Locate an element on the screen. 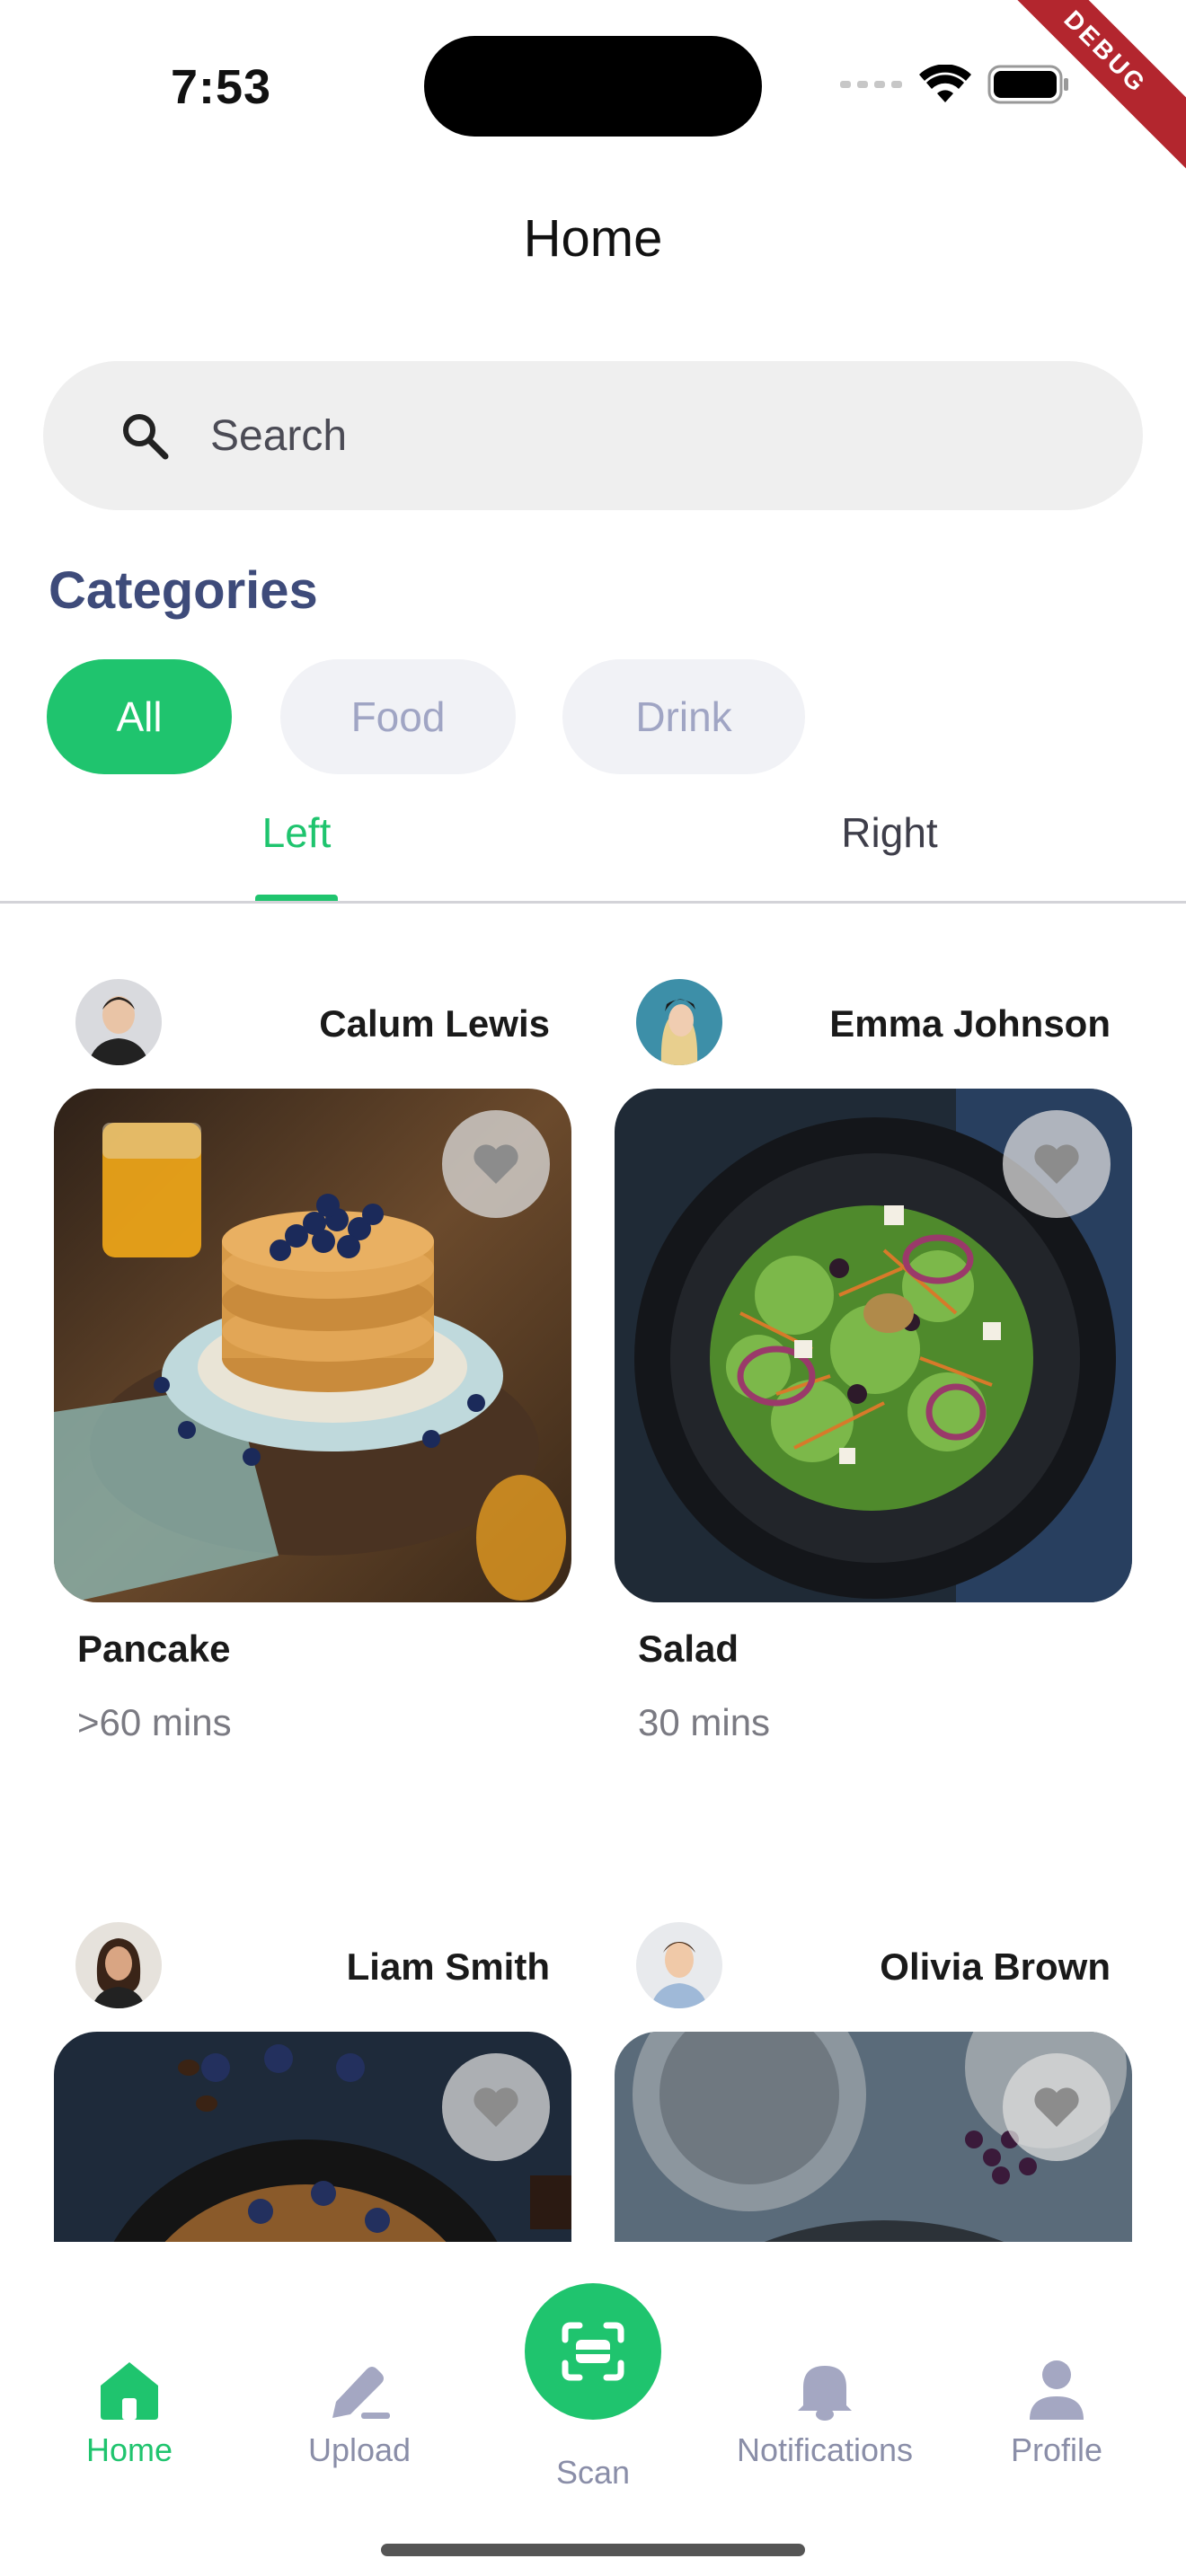  recipe-time: 30 mins is located at coordinates (704, 1722).